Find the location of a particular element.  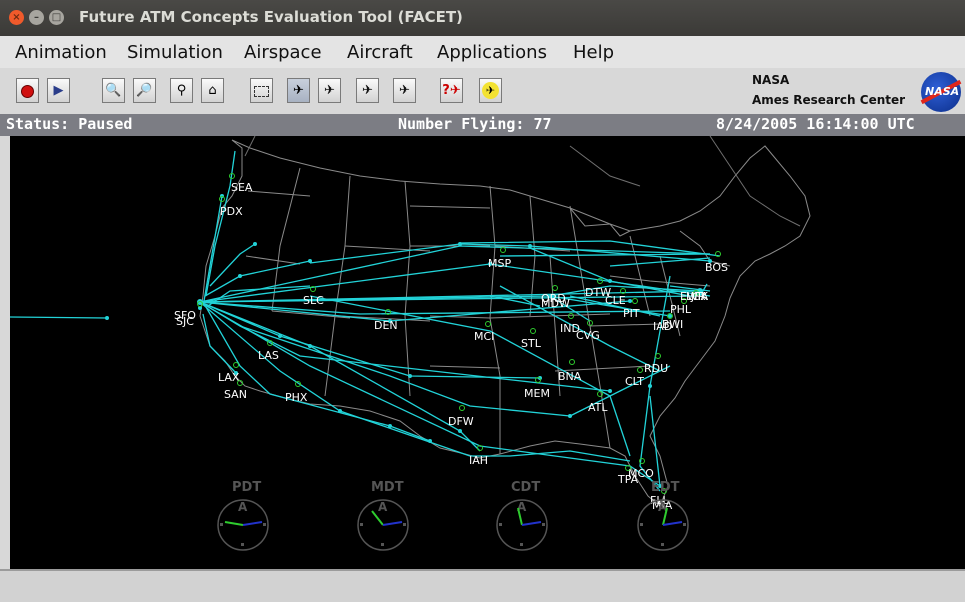

airport-bwi: BWI is located at coordinates (672, 324).